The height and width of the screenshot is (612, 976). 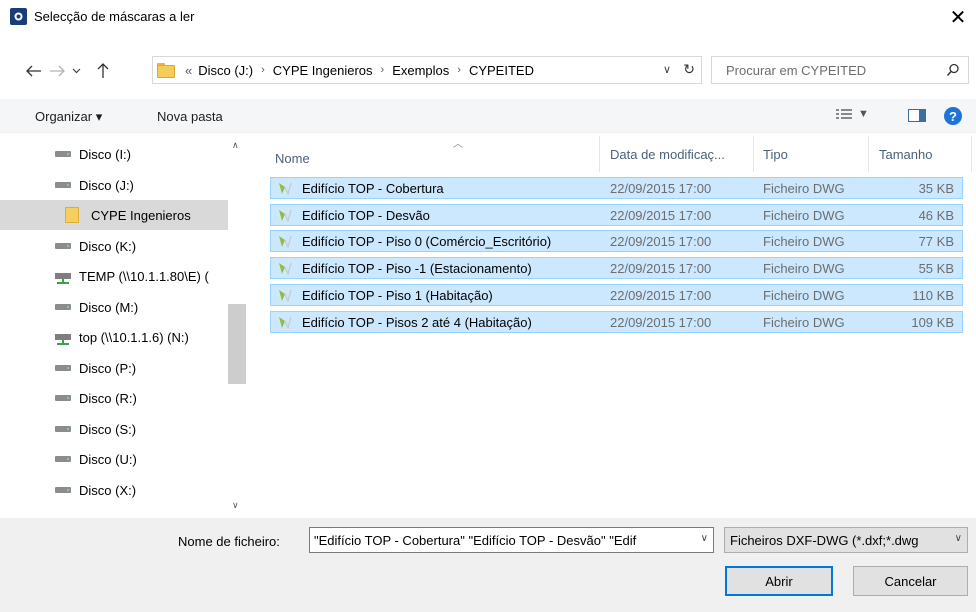 I want to click on breadcrumb-item-cype-ingenieros: CYPE Ingenieros, so click(x=323, y=70).